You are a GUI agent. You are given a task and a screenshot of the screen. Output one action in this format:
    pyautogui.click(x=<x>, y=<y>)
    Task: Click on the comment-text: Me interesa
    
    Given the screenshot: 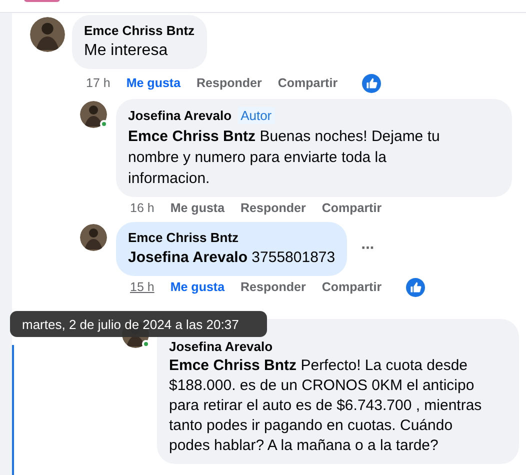 What is the action you would take?
    pyautogui.click(x=126, y=51)
    